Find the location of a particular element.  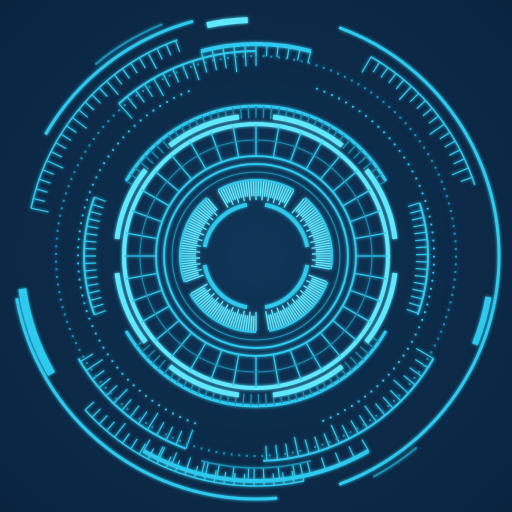

inner-scale-ticks is located at coordinates (199, 240).